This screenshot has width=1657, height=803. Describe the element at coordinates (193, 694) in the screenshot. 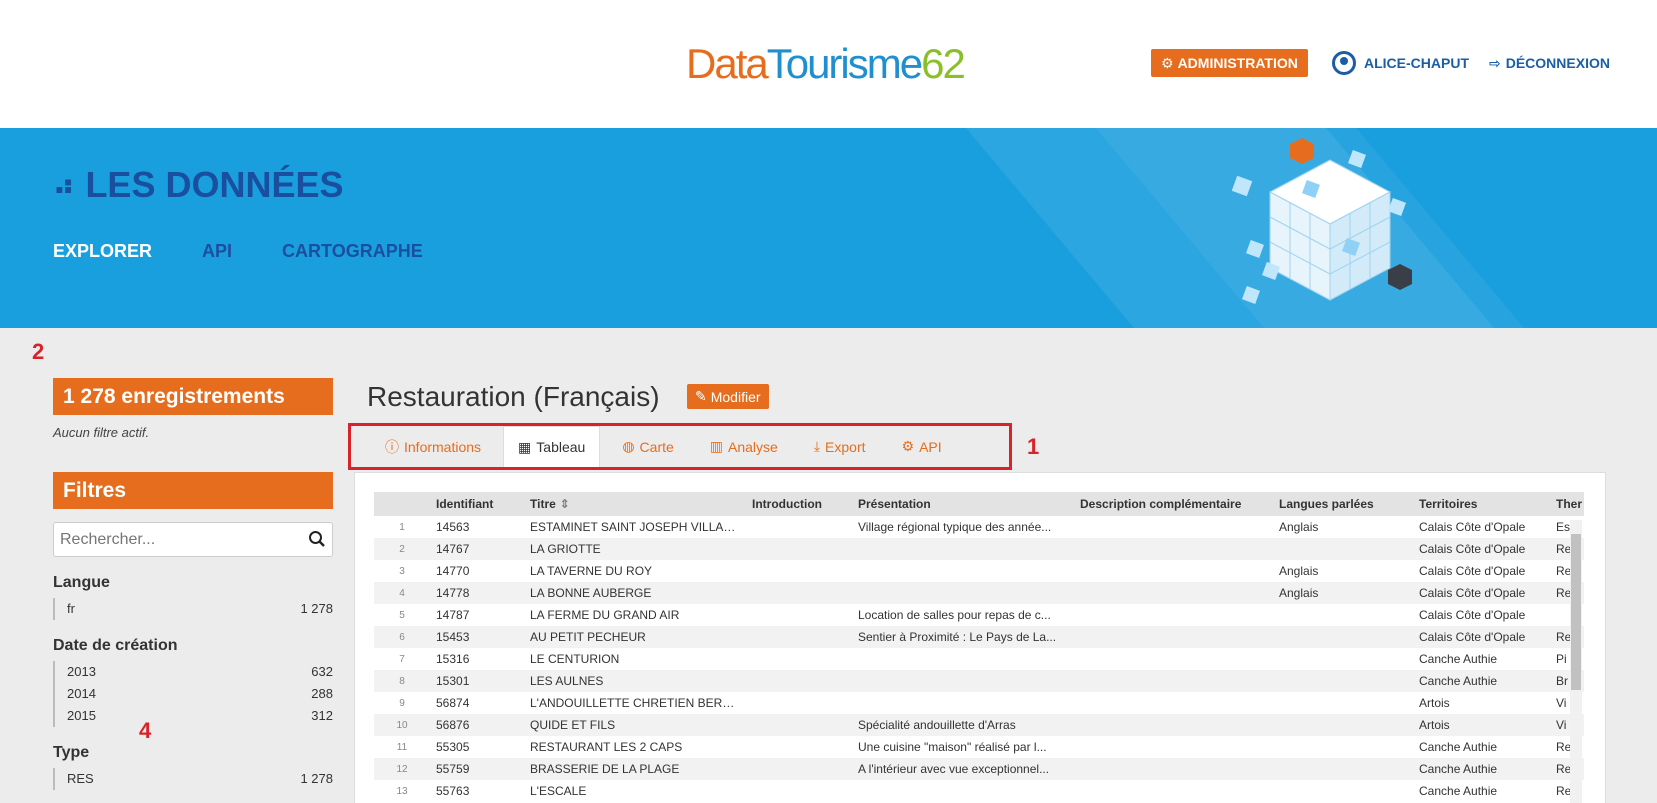

I see `facet-option: 2014 288` at that location.